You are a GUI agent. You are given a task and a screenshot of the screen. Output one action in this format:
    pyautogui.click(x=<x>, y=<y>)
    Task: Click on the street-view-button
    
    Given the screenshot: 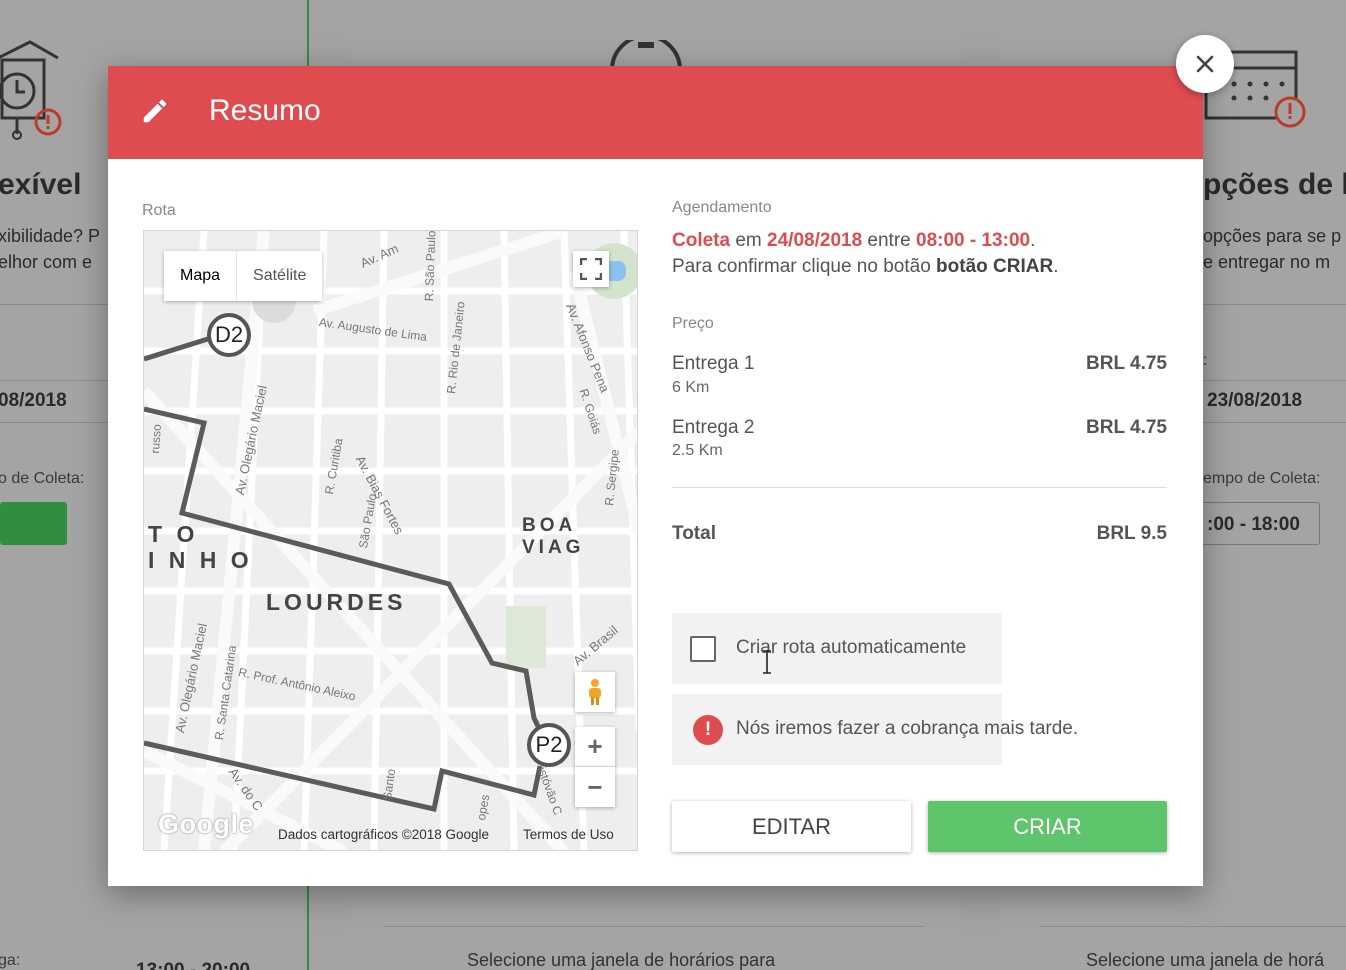 What is the action you would take?
    pyautogui.click(x=595, y=692)
    